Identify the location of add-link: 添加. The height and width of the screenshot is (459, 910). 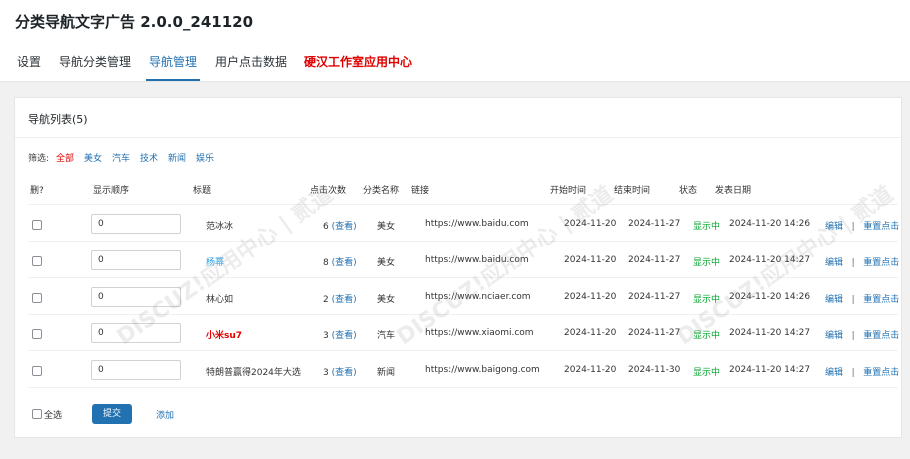
(165, 414).